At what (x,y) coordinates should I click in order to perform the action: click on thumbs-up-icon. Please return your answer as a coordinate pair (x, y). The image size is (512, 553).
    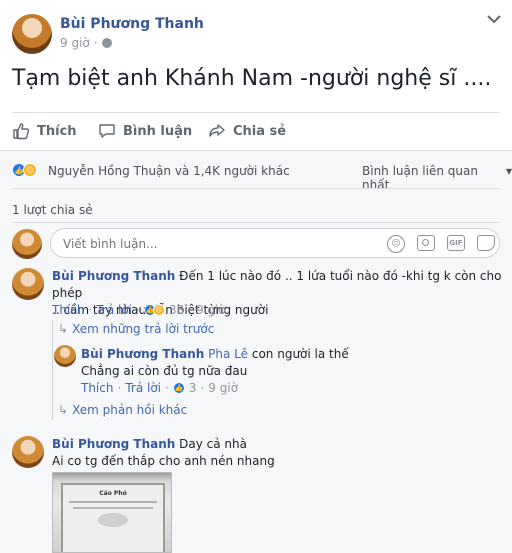
    Looking at the image, I should click on (21, 131).